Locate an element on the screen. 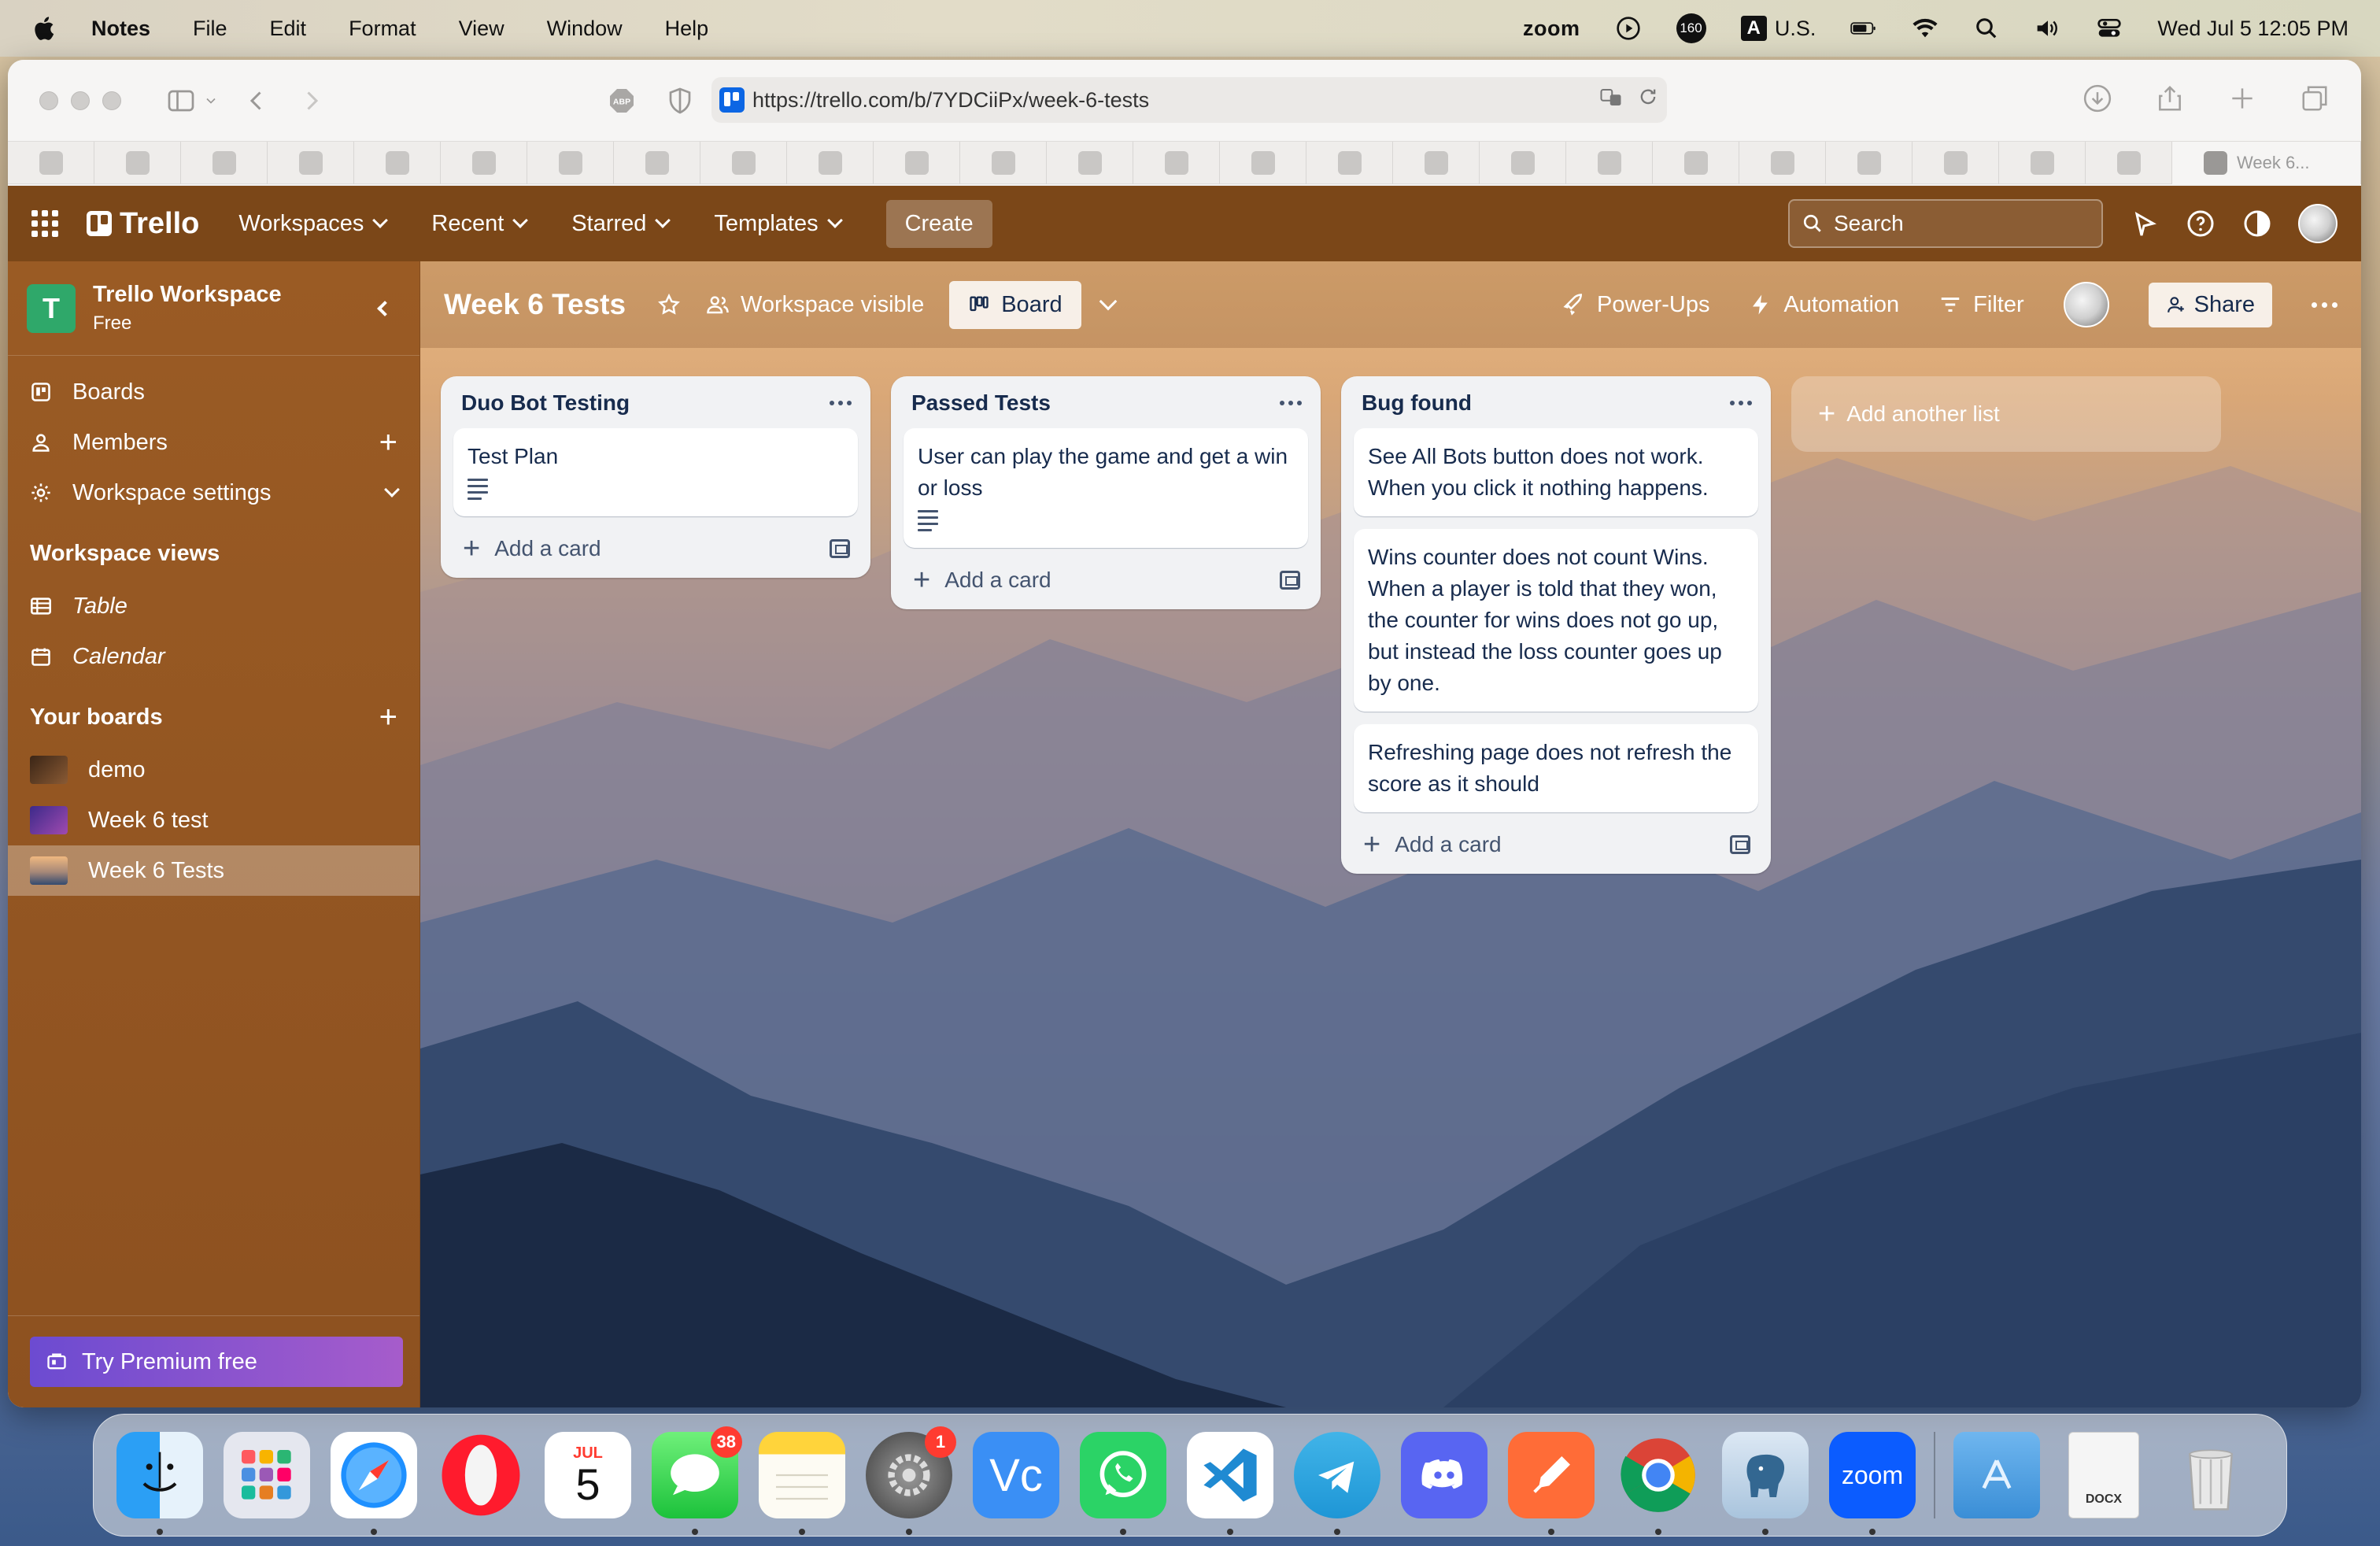  dock-trash is located at coordinates (2210, 1475).